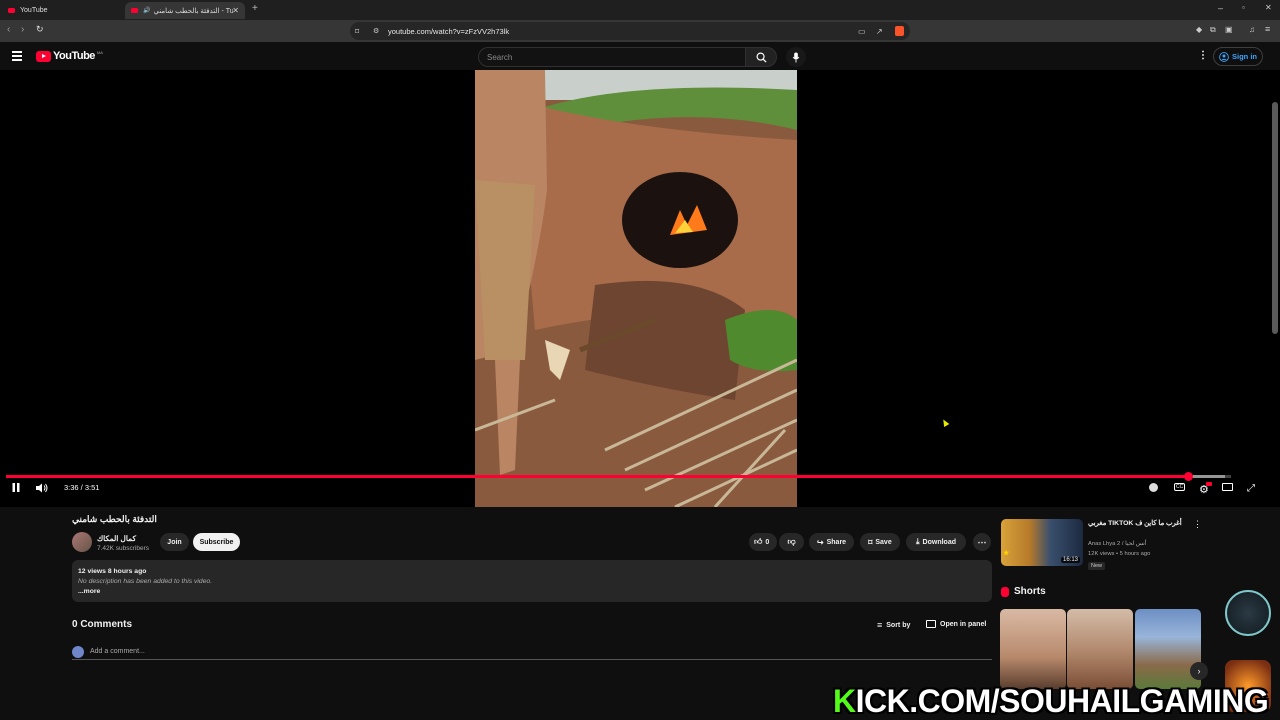 The width and height of the screenshot is (1280, 720). Describe the element at coordinates (123, 548) in the screenshot. I see `subscriber-count: 7.42K subscribers` at that location.